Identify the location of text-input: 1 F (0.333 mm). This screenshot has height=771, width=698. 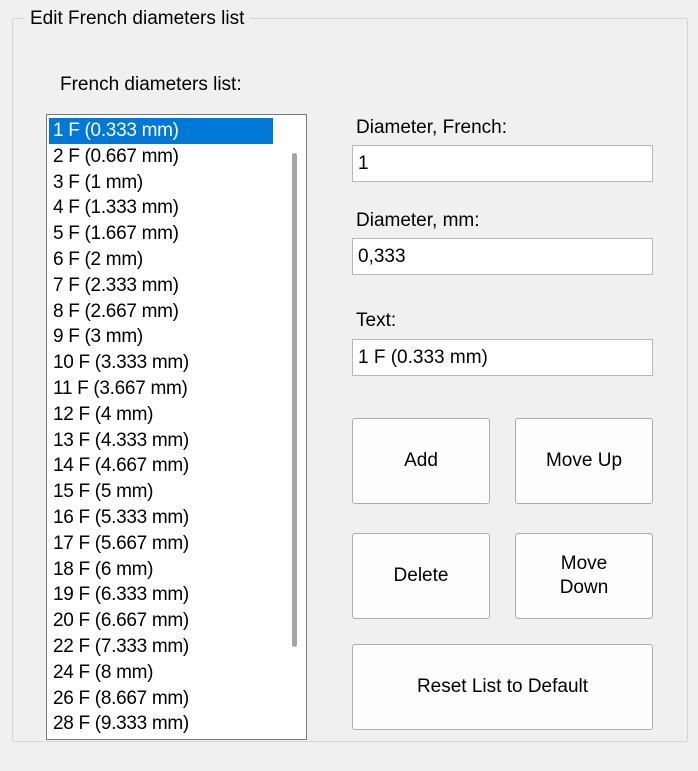
(502, 357).